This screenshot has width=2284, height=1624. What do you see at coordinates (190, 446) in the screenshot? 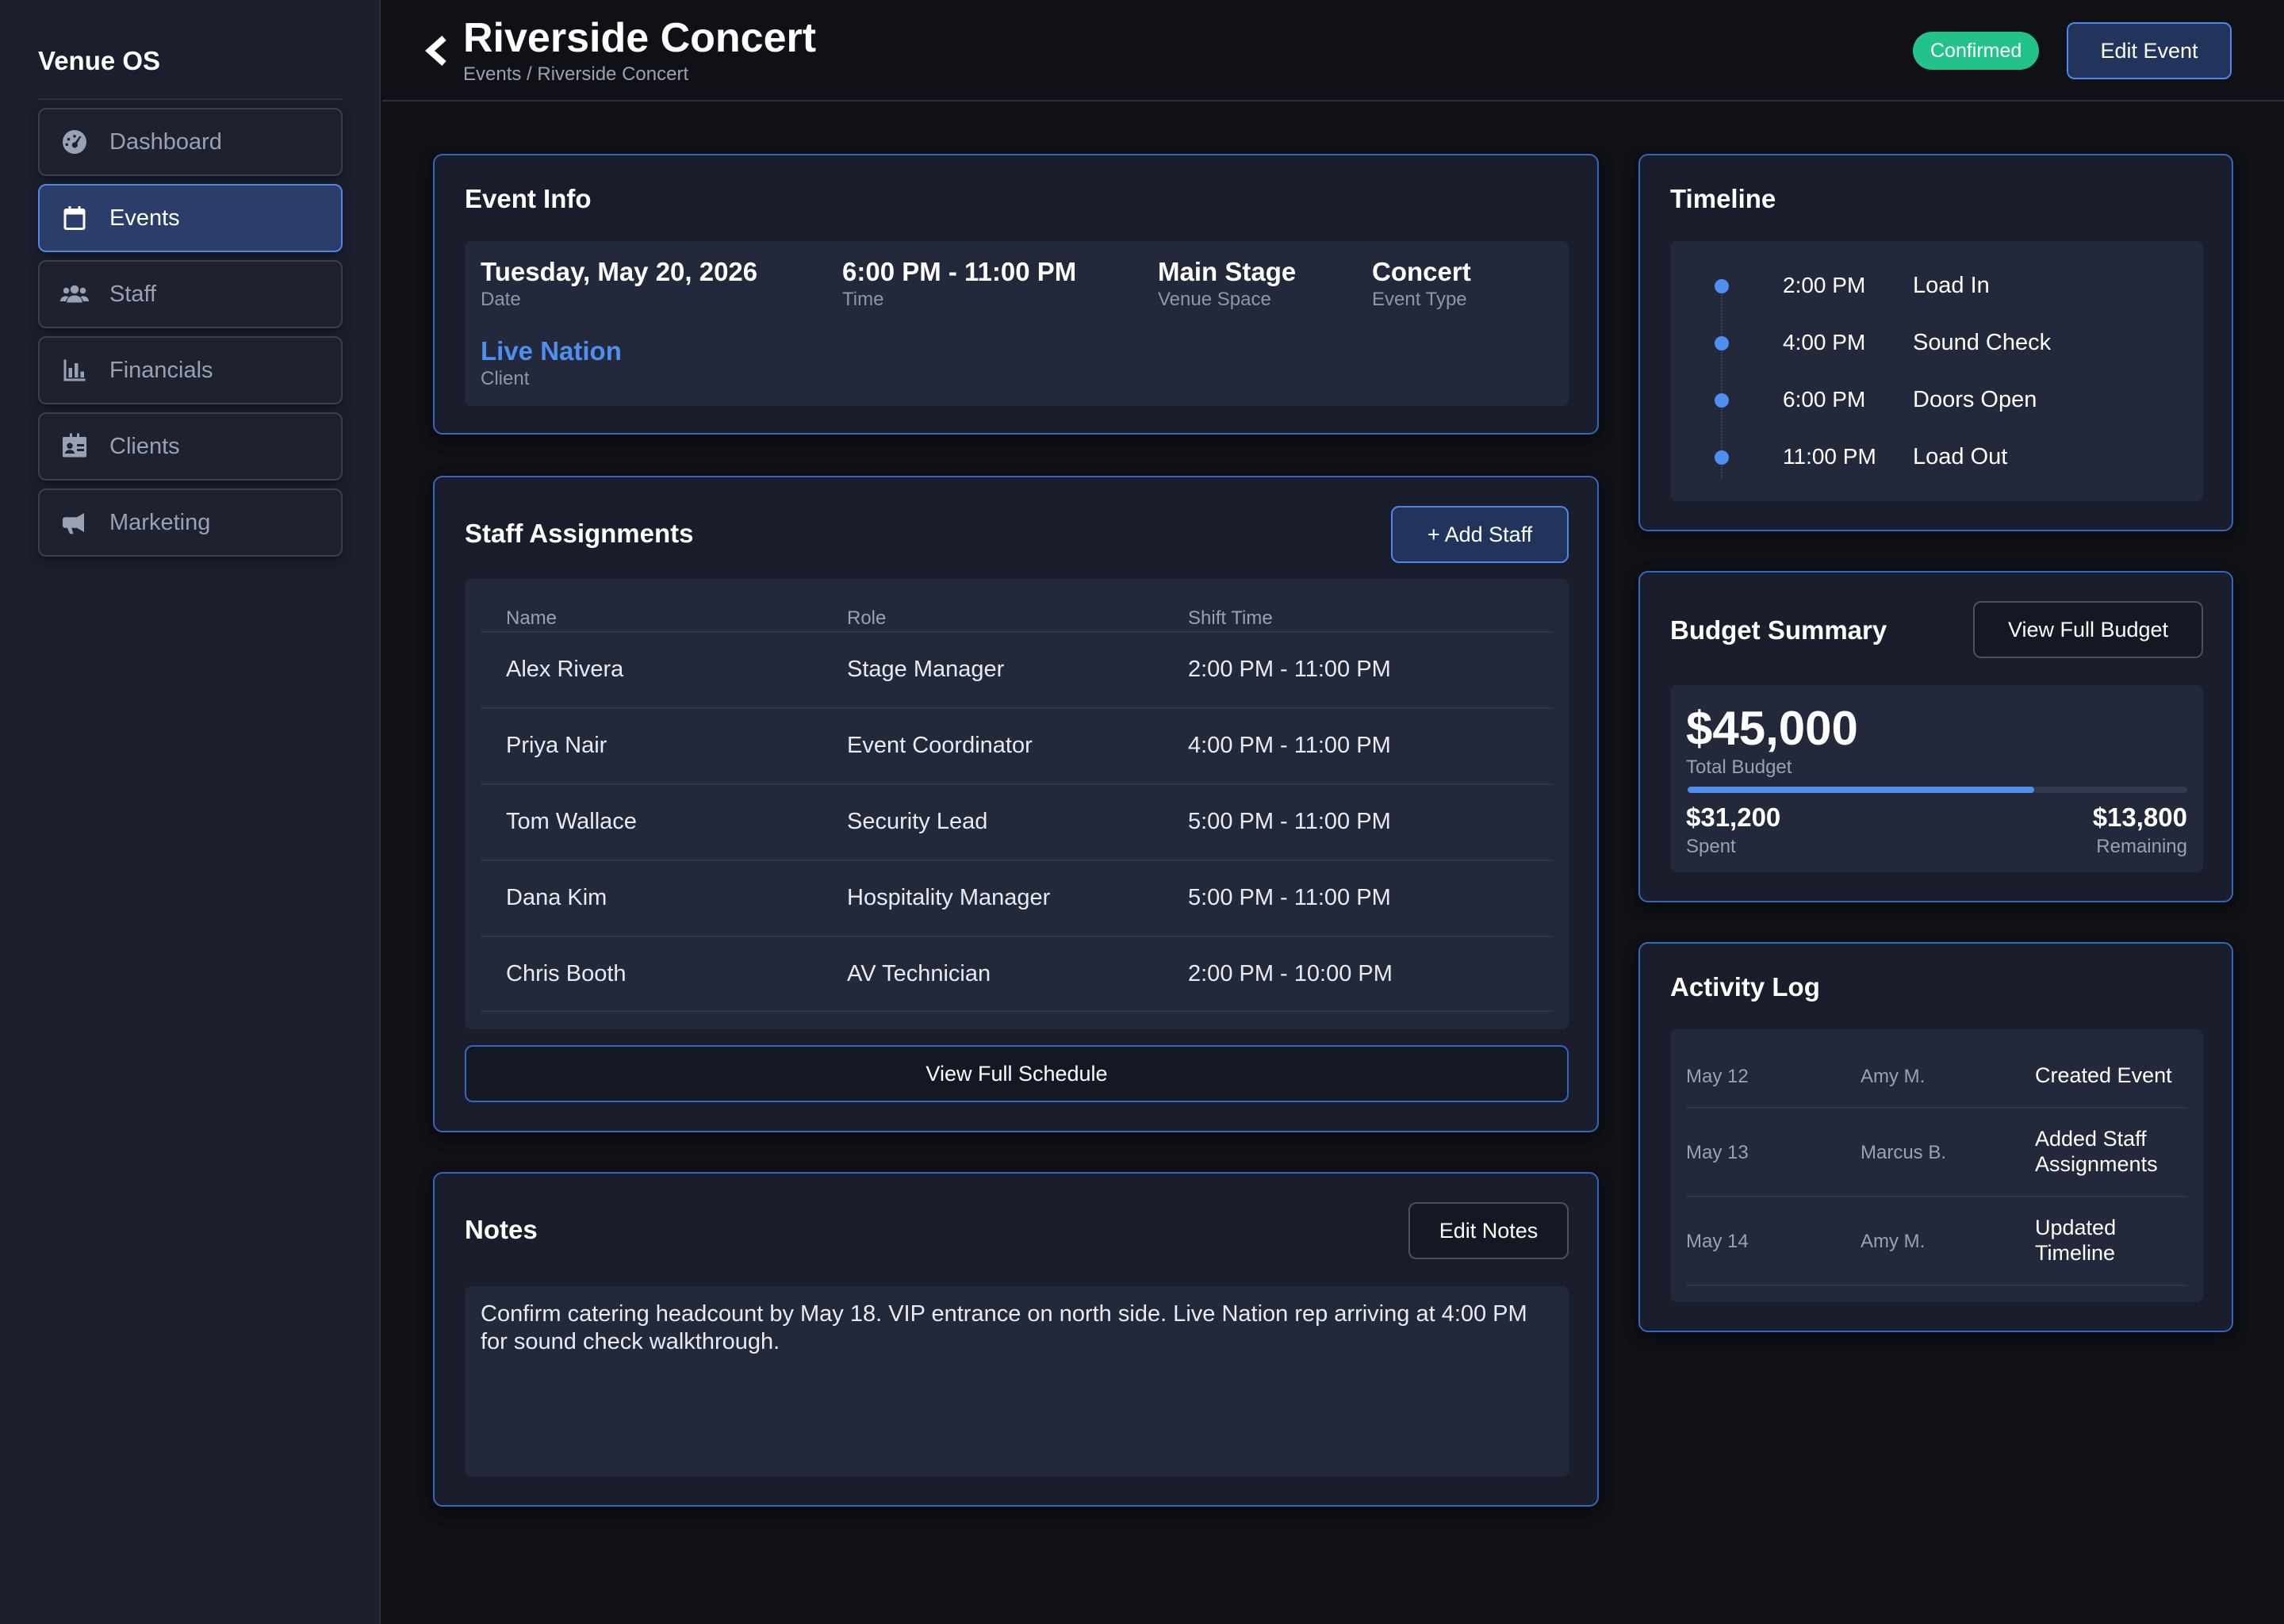
I see `sidebar-item-clients: Clients` at bounding box center [190, 446].